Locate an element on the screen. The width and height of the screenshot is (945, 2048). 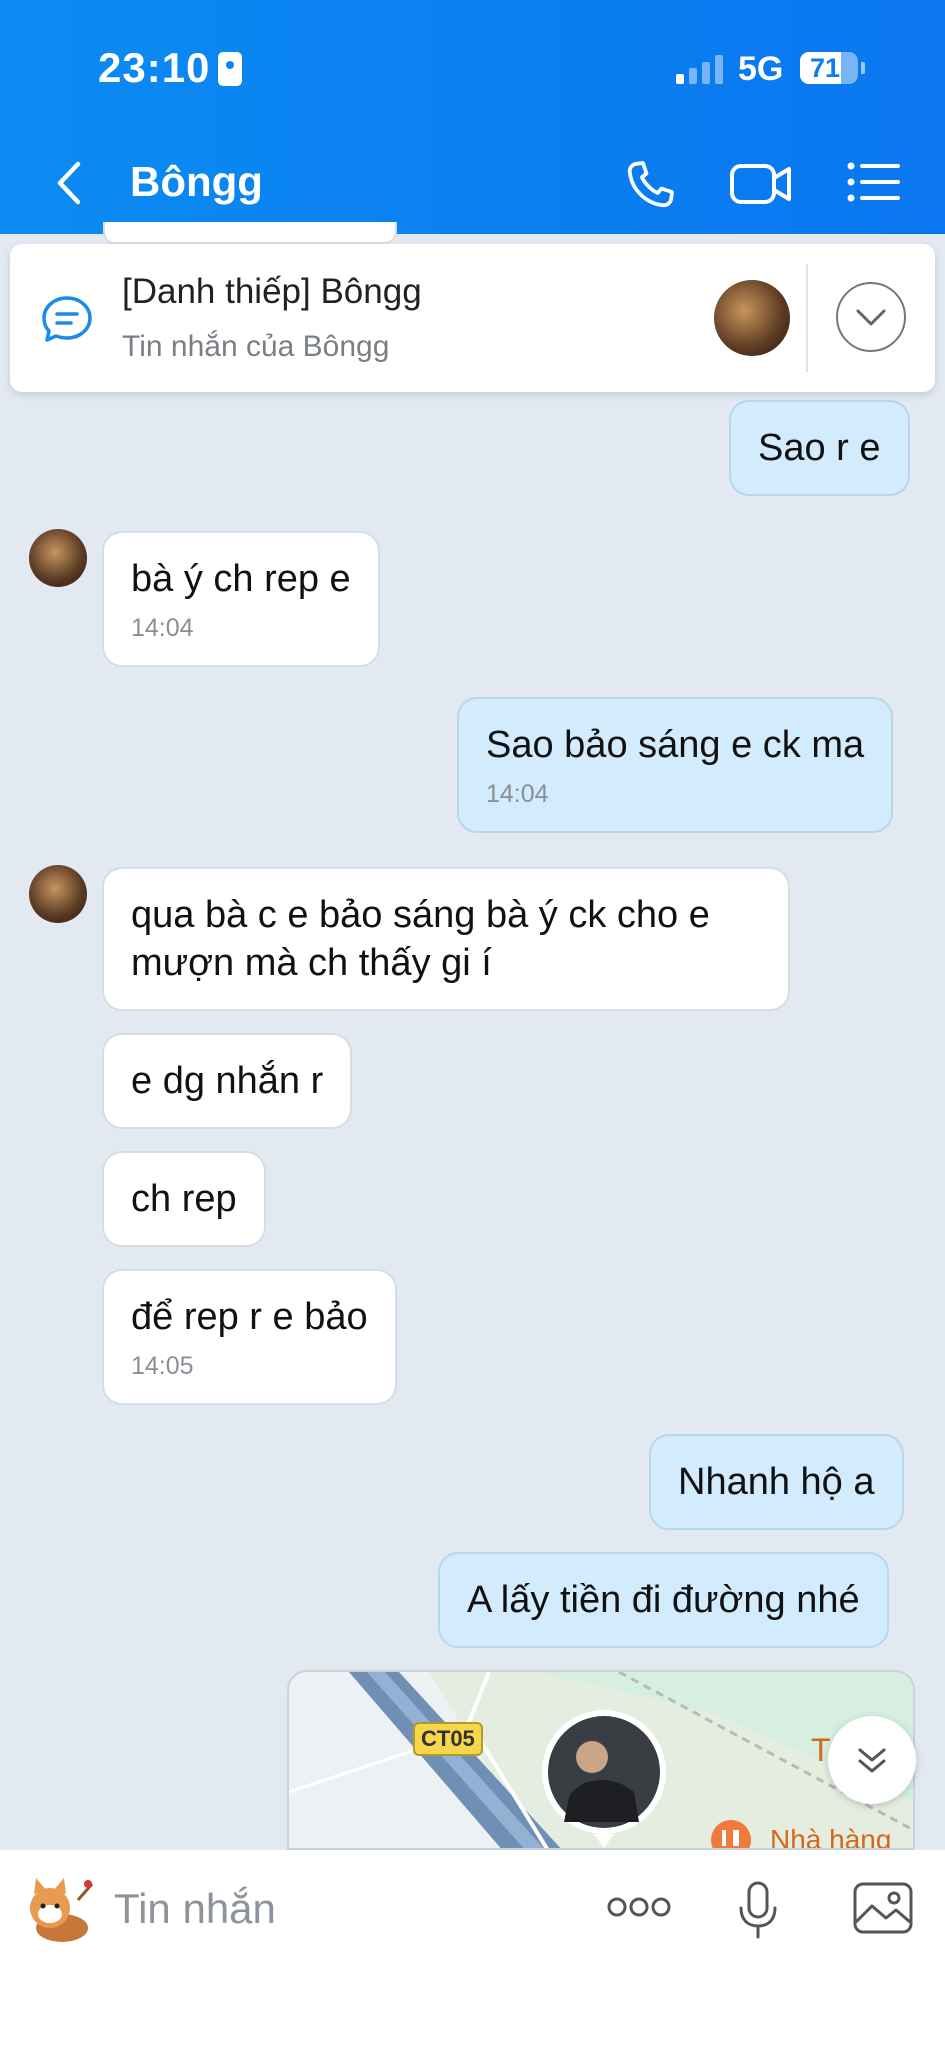
message-bubble-outgoing: A lấy tiền đi đường nhé is located at coordinates (663, 1600).